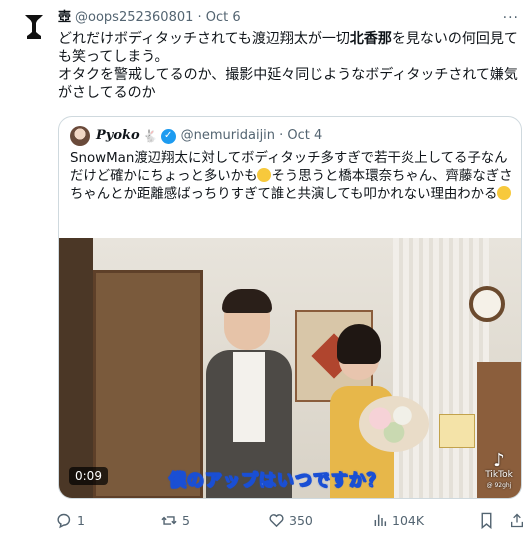  What do you see at coordinates (158, 18) in the screenshot?
I see `author-handle-date: @oops252360801 · Oct 6` at bounding box center [158, 18].